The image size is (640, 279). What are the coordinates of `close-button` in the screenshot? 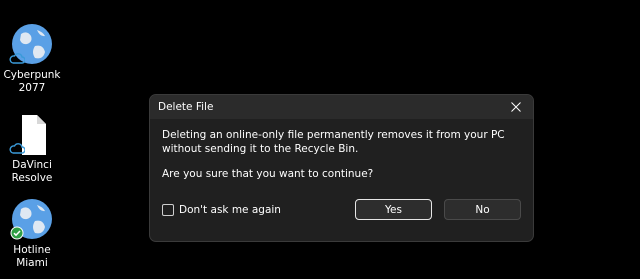 It's located at (516, 107).